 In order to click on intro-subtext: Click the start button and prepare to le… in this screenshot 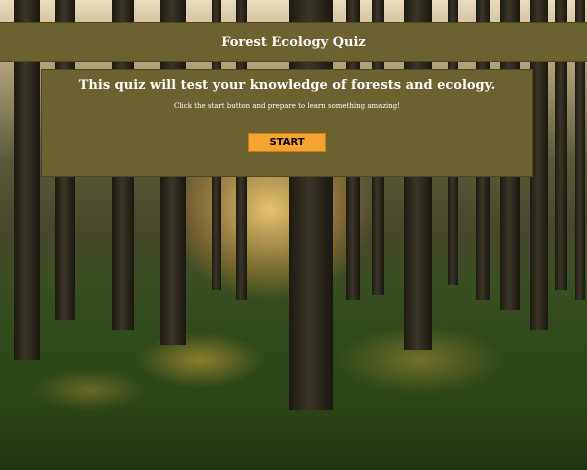, I will do `click(287, 106)`.